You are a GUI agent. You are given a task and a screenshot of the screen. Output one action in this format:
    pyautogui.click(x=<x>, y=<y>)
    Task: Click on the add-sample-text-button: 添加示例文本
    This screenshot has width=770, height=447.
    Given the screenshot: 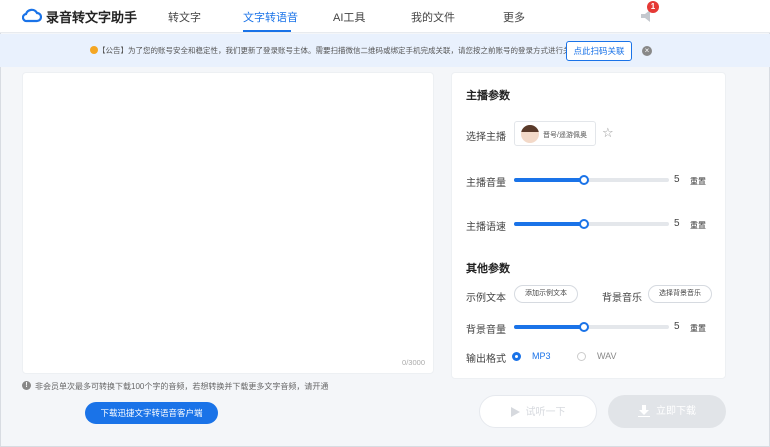 What is the action you would take?
    pyautogui.click(x=546, y=294)
    